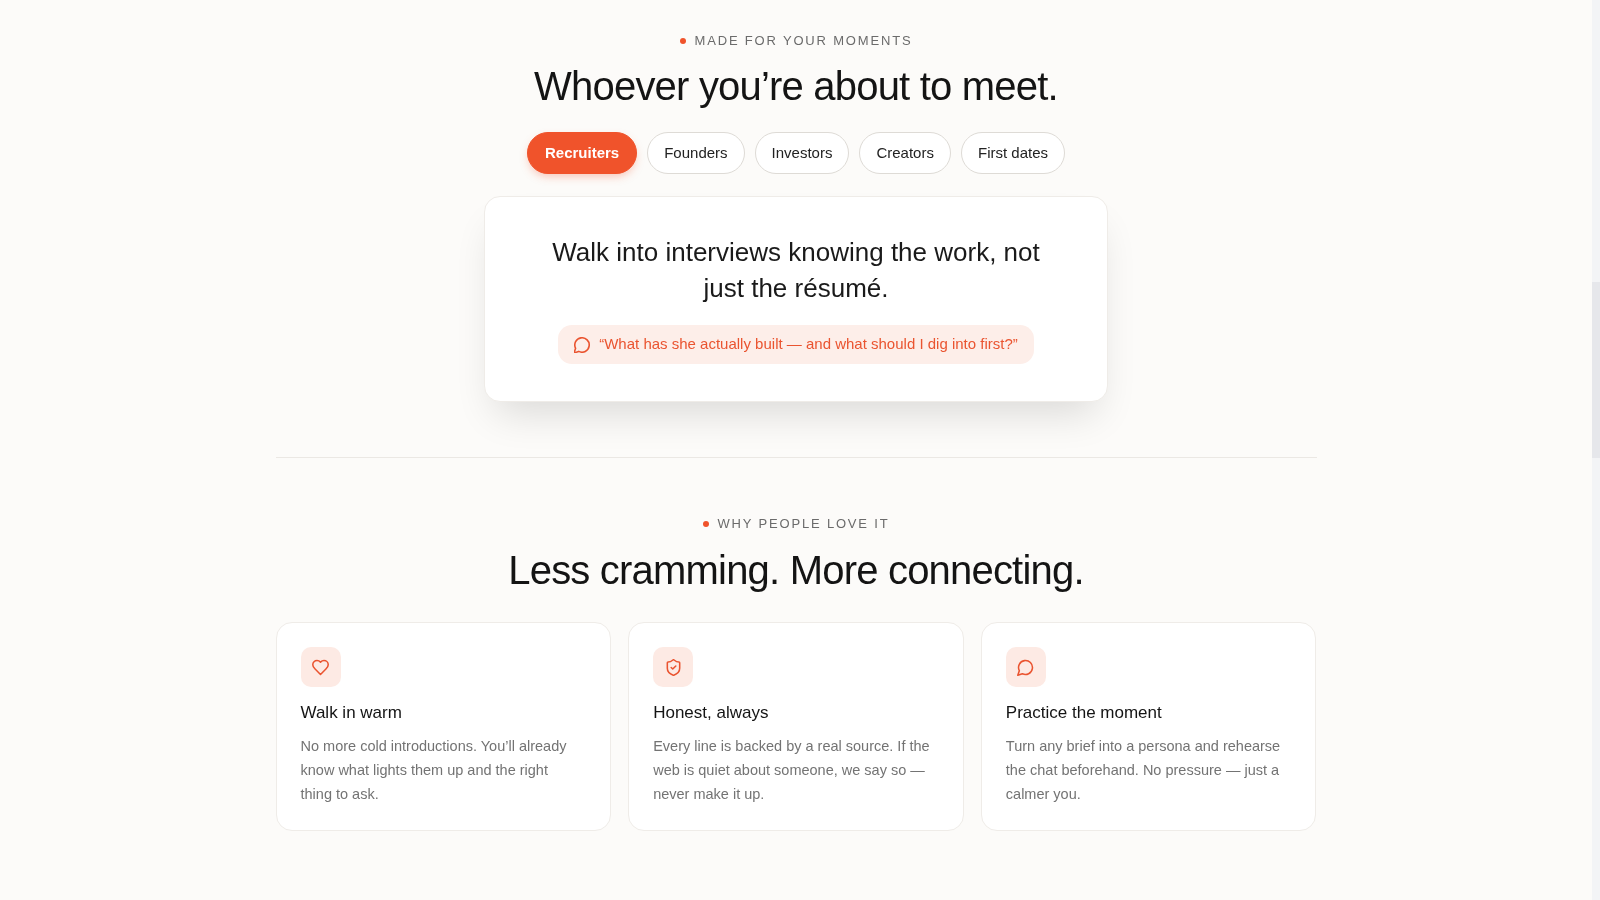 The height and width of the screenshot is (900, 1600). I want to click on audience-tab: Recruiters, so click(582, 153).